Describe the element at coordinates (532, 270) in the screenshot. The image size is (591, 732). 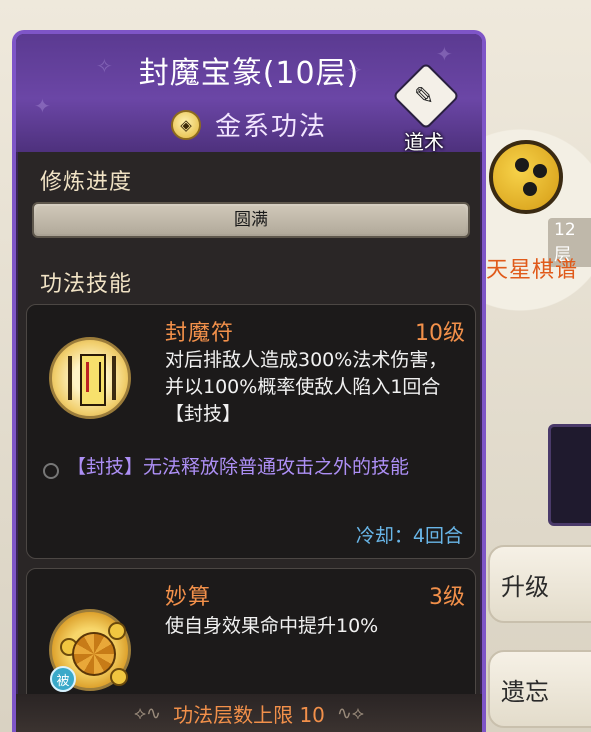
I see `background-item-name: 天星棋谱` at that location.